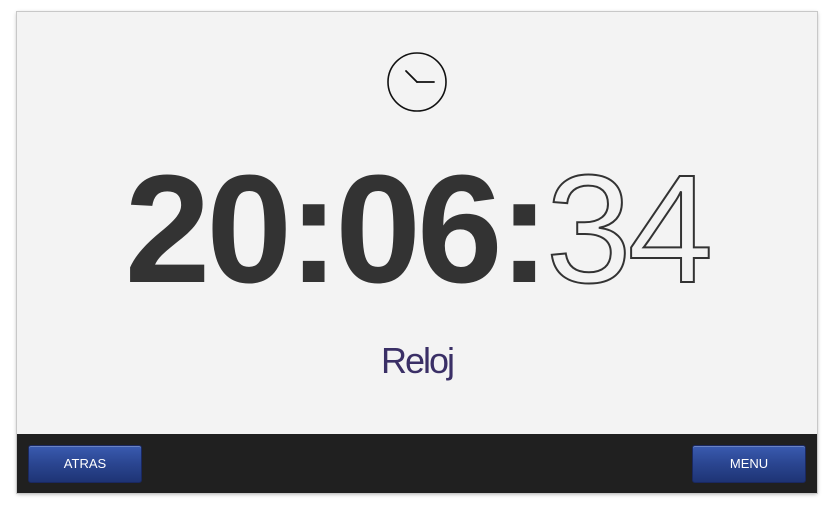 The width and height of the screenshot is (834, 514). Describe the element at coordinates (629, 229) in the screenshot. I see `seconds-value: 34` at that location.